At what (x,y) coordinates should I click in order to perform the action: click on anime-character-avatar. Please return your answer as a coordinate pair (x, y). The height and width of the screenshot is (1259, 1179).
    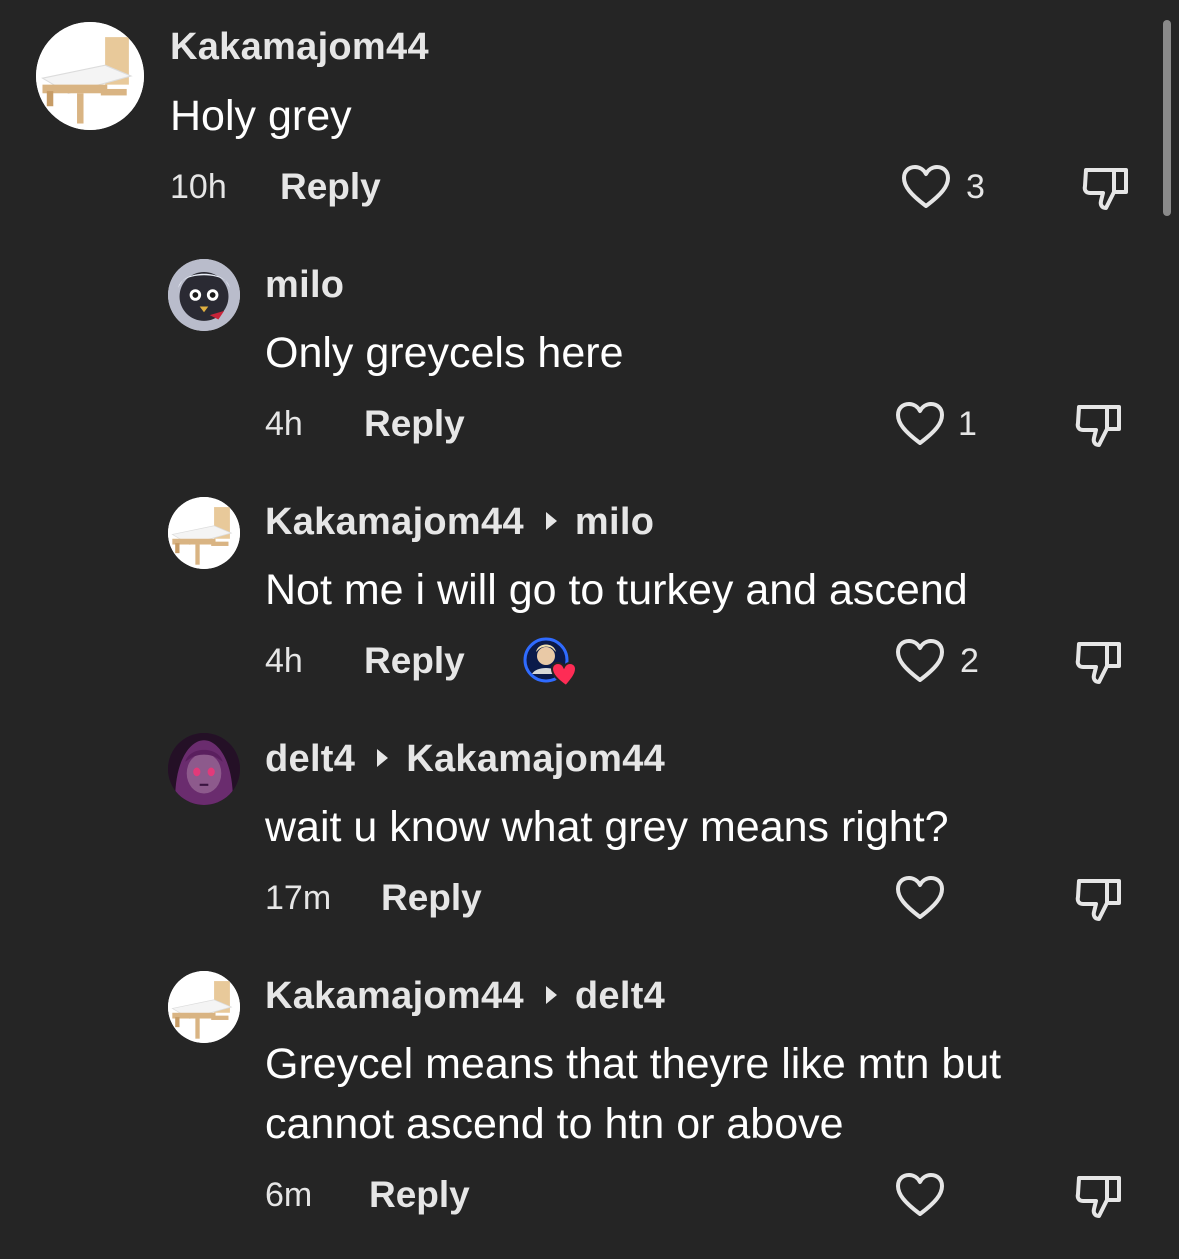
    Looking at the image, I should click on (204, 295).